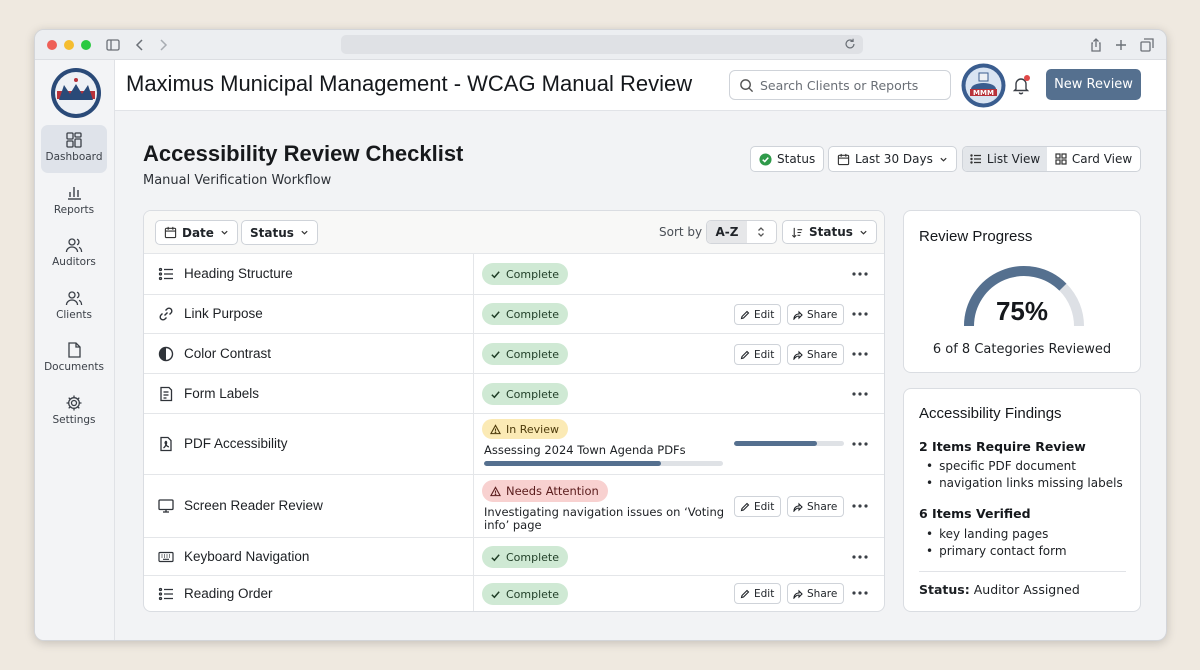  I want to click on up-down-icon, so click(761, 232).